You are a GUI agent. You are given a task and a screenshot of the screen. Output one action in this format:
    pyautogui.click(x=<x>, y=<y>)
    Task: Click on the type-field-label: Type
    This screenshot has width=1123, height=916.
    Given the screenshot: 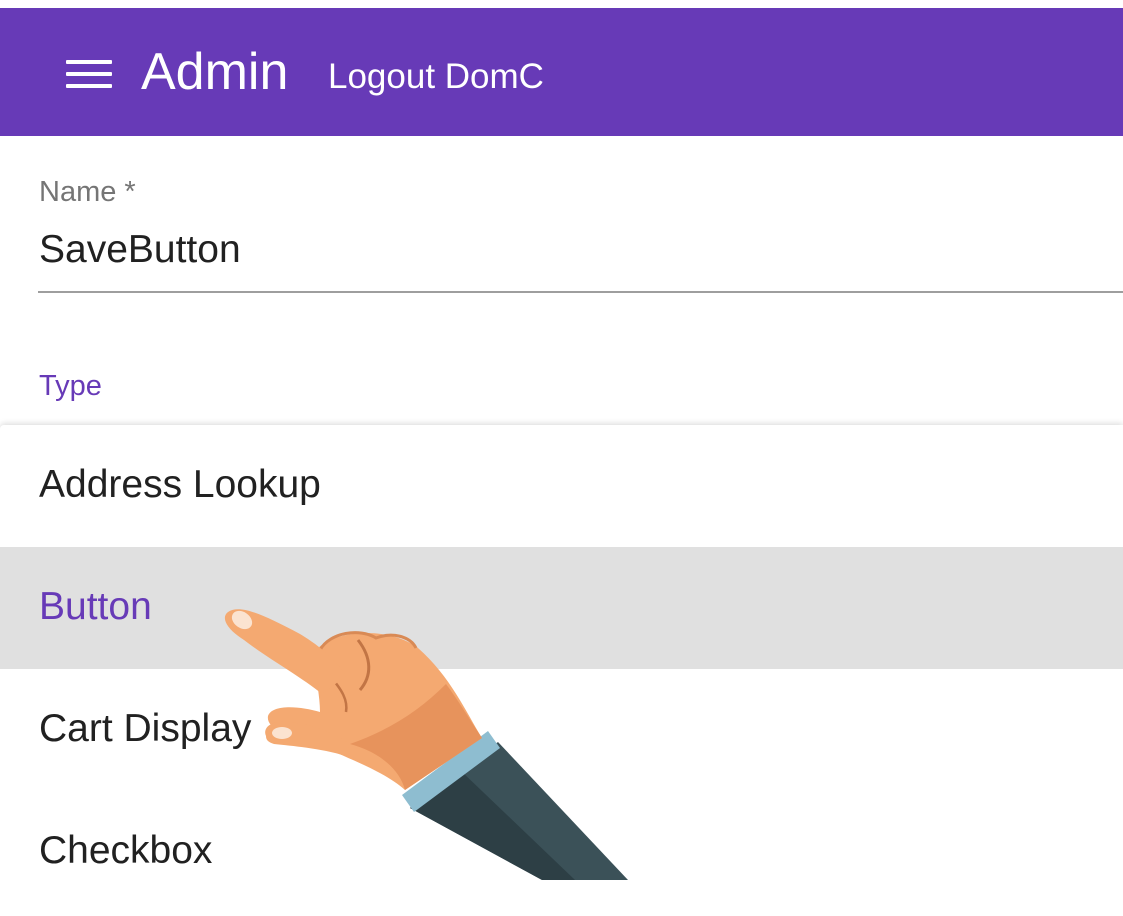 What is the action you would take?
    pyautogui.click(x=70, y=386)
    